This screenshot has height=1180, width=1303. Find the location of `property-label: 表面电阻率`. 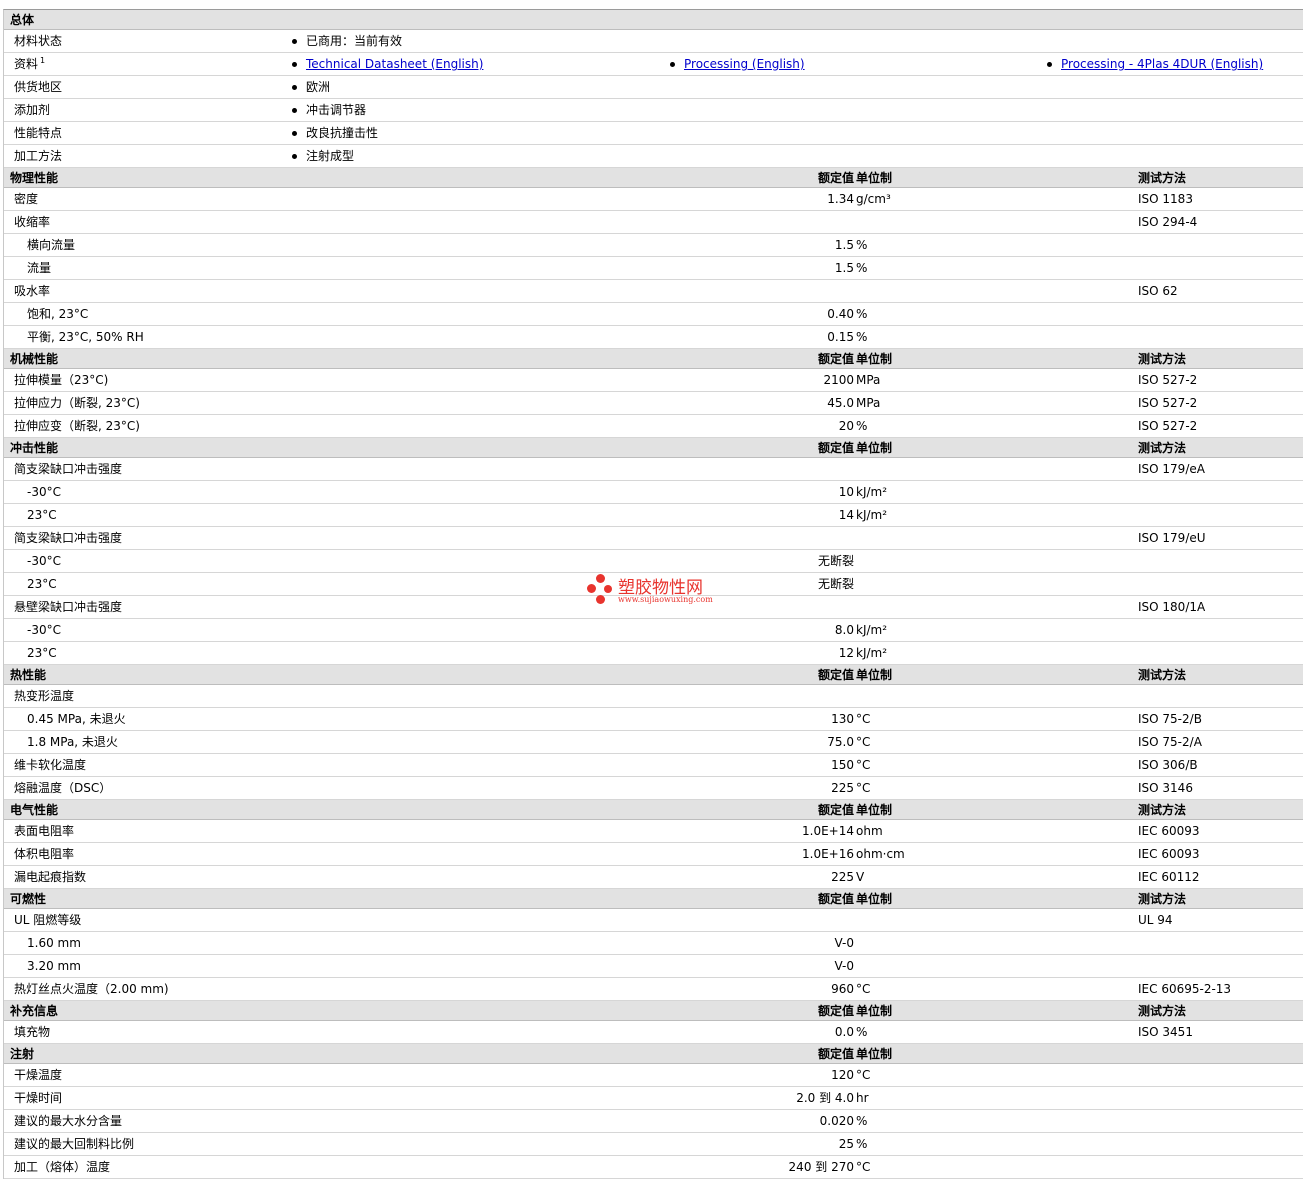

property-label: 表面电阻率 is located at coordinates (44, 831).